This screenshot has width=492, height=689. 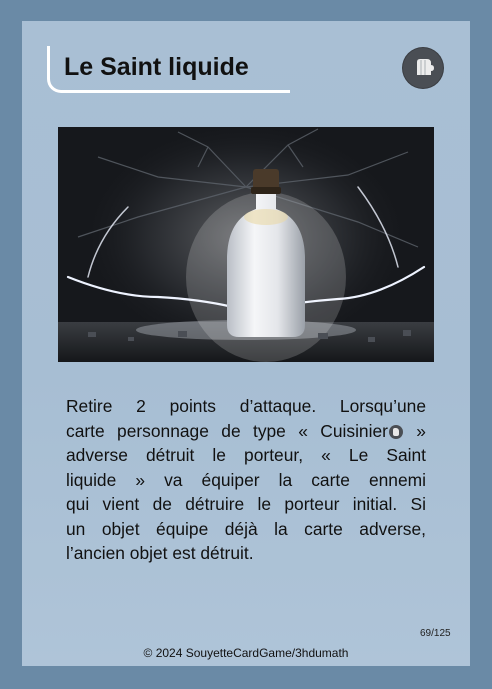 I want to click on description-line: un objet équipe déjà la carte adverse,, so click(x=246, y=528).